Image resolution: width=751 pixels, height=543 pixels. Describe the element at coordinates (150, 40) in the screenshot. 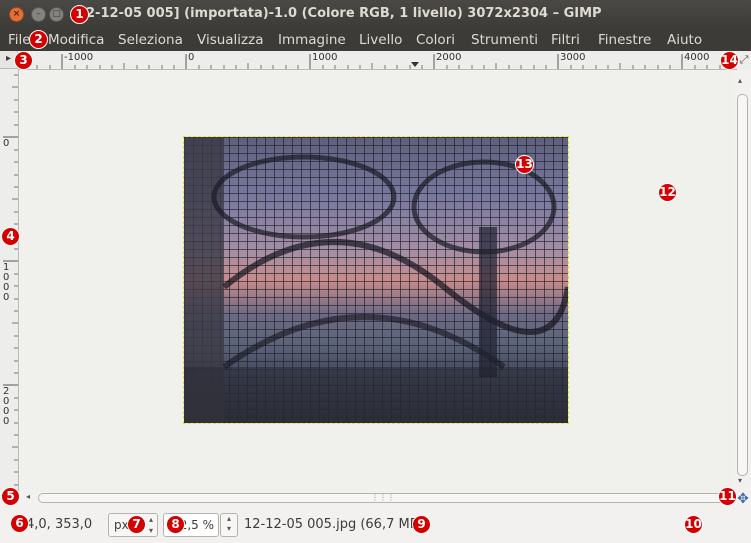

I see `menu-seleziona: Seleziona` at that location.